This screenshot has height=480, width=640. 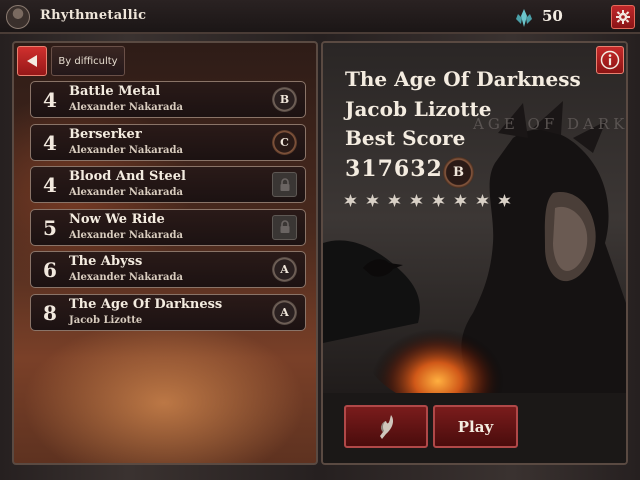 I want to click on back-button, so click(x=32, y=61).